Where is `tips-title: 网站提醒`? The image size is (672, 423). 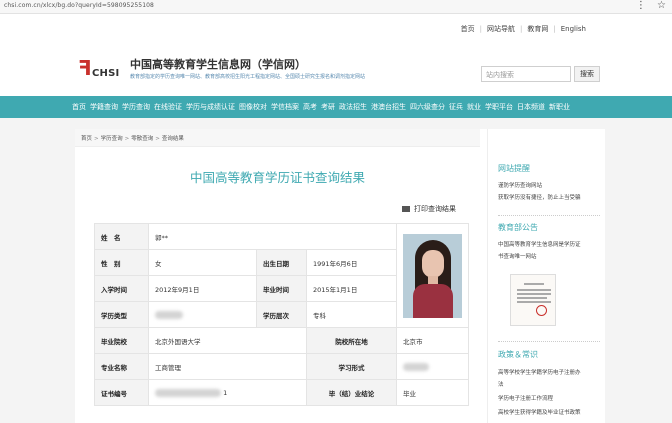
tips-title: 网站提醒 is located at coordinates (514, 168).